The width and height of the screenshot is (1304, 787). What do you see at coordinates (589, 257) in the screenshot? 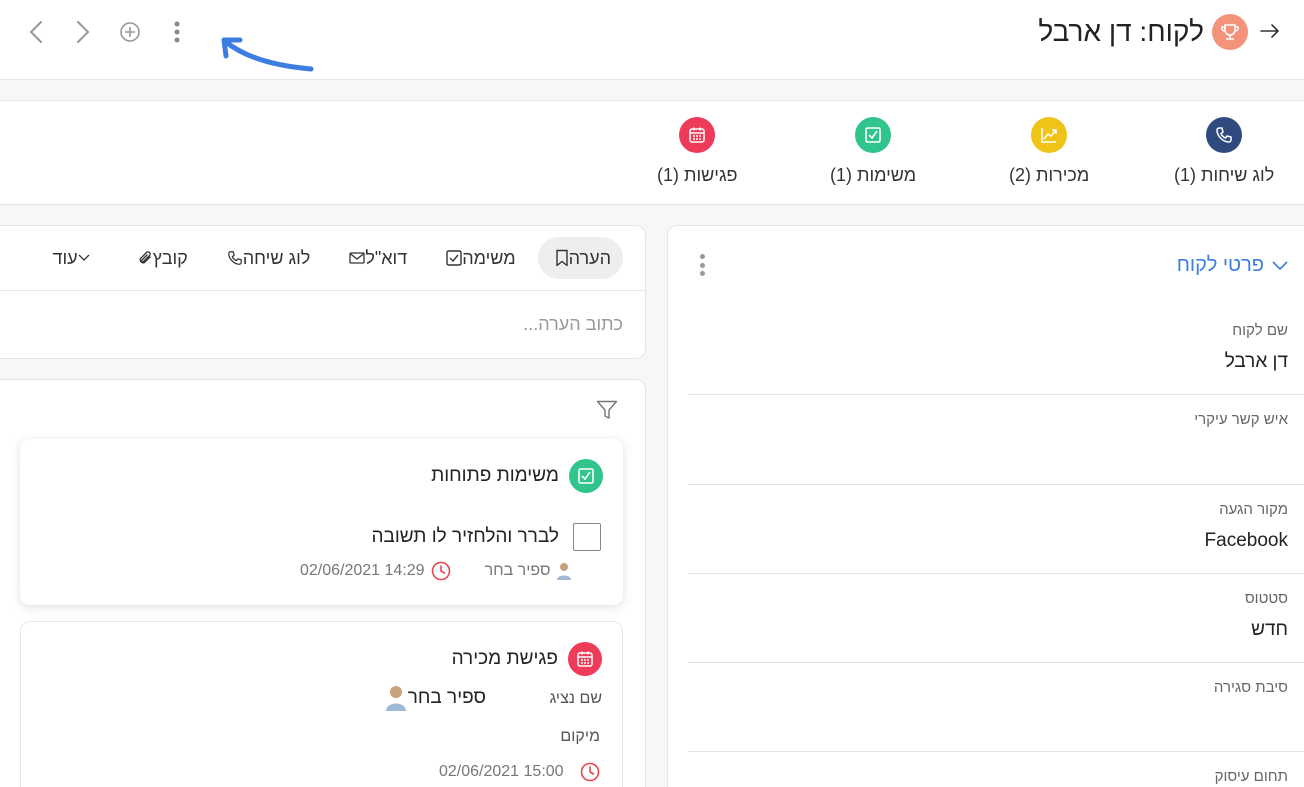
I see `composer-tab-label: הערה` at bounding box center [589, 257].